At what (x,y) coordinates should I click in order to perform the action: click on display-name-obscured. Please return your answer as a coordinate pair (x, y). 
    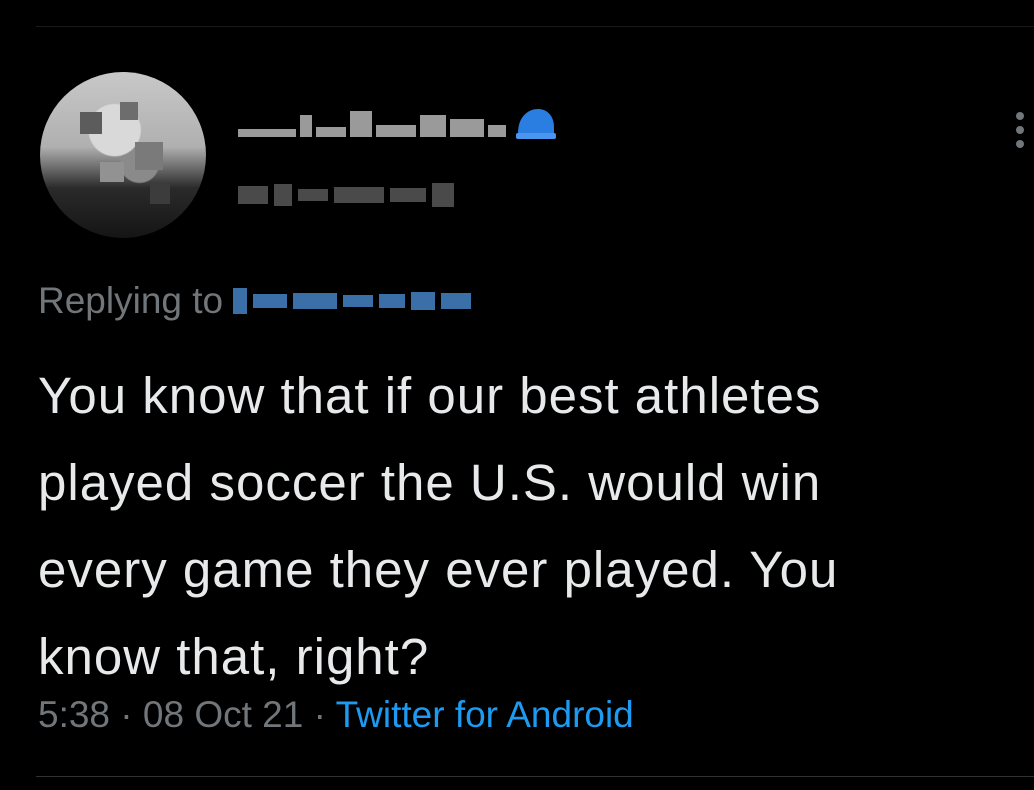
    Looking at the image, I should click on (372, 122).